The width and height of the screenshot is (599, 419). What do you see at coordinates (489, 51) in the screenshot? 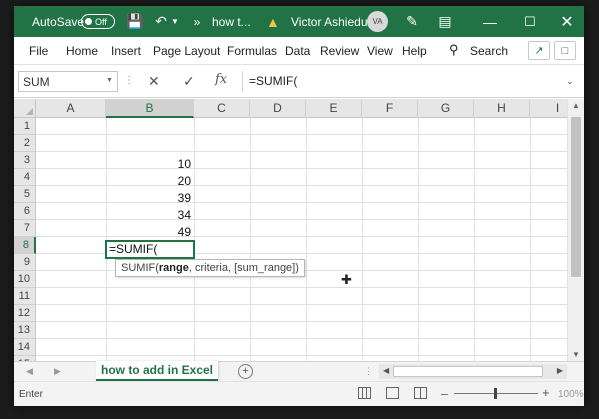
I see `search-label: Search` at bounding box center [489, 51].